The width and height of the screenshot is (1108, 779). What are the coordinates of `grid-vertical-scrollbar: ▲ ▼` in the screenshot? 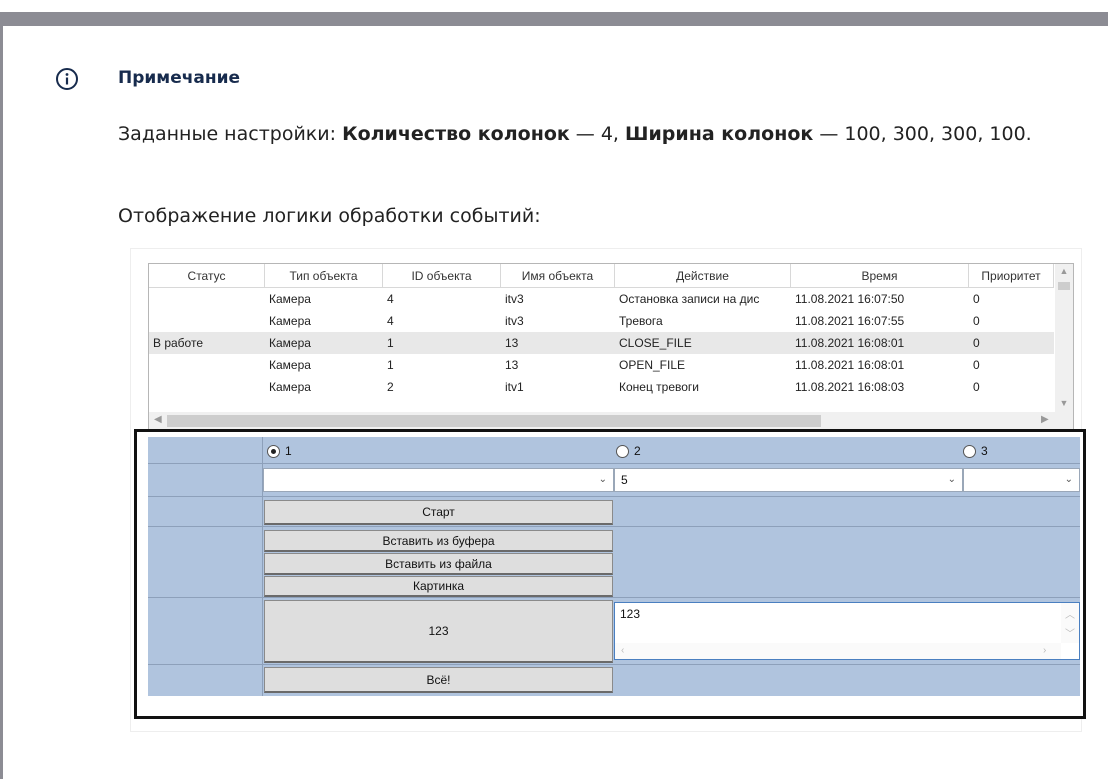 It's located at (1064, 339).